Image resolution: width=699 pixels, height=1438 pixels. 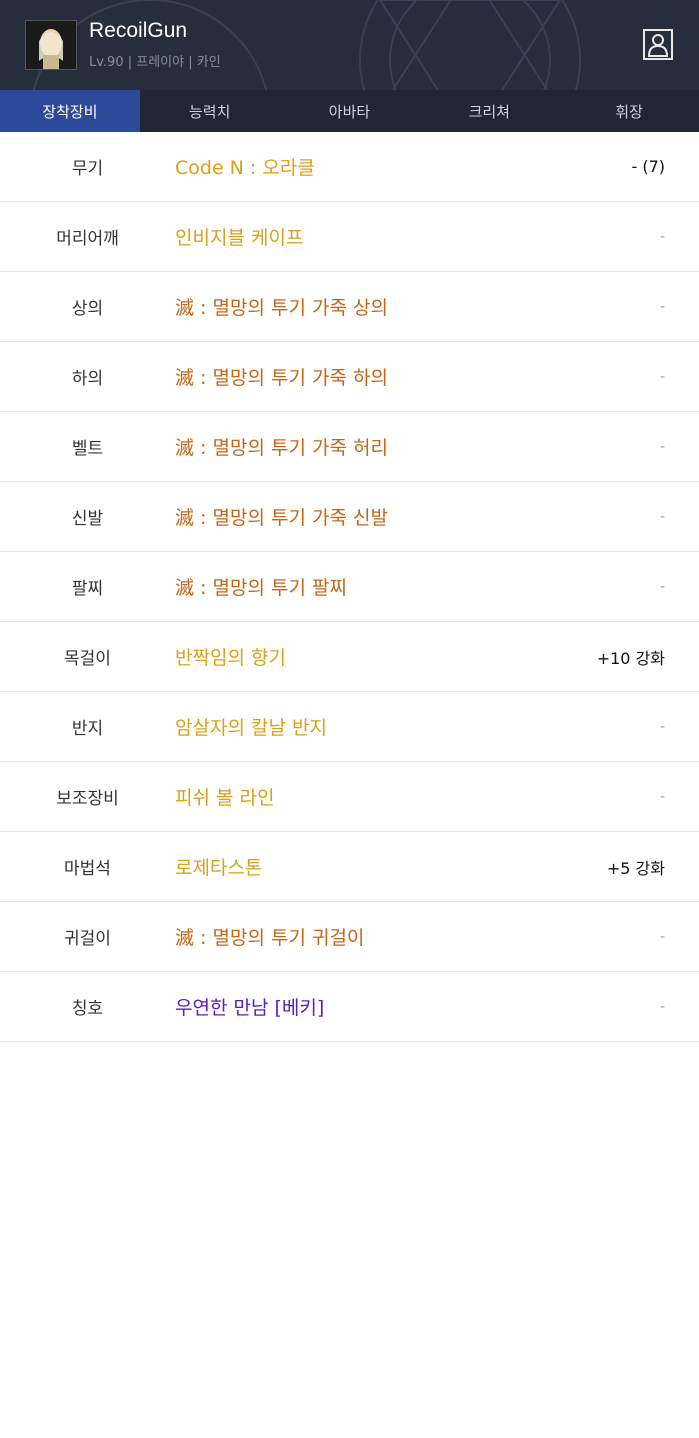 I want to click on tab-avatar: 아바타, so click(x=350, y=111).